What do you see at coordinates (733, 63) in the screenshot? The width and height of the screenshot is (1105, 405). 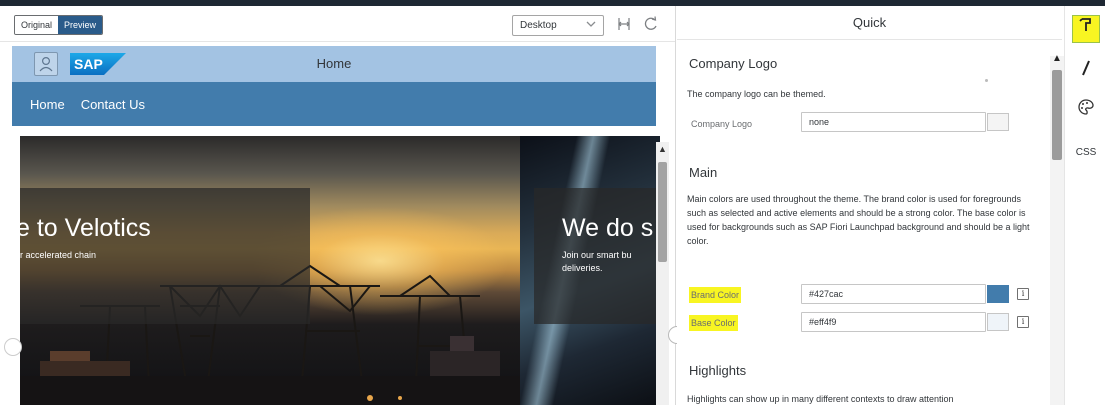 I see `company-logo-heading: Company Logo` at bounding box center [733, 63].